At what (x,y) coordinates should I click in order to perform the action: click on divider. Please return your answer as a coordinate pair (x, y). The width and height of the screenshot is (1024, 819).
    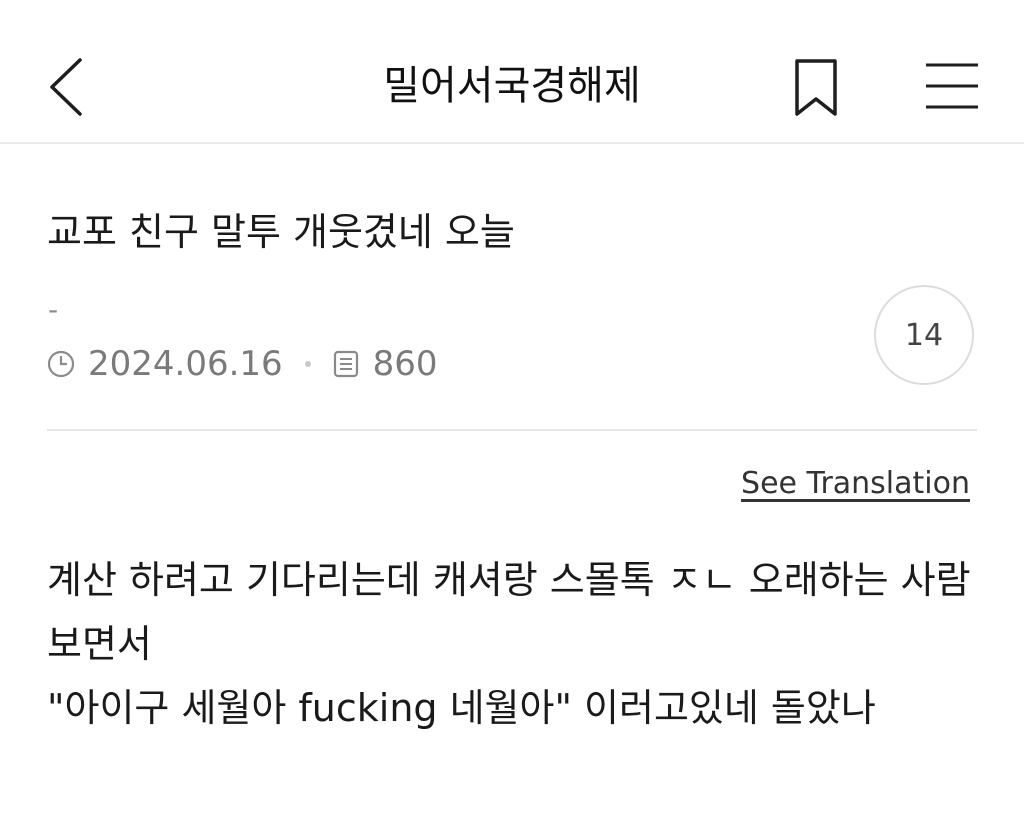
    Looking at the image, I should click on (512, 430).